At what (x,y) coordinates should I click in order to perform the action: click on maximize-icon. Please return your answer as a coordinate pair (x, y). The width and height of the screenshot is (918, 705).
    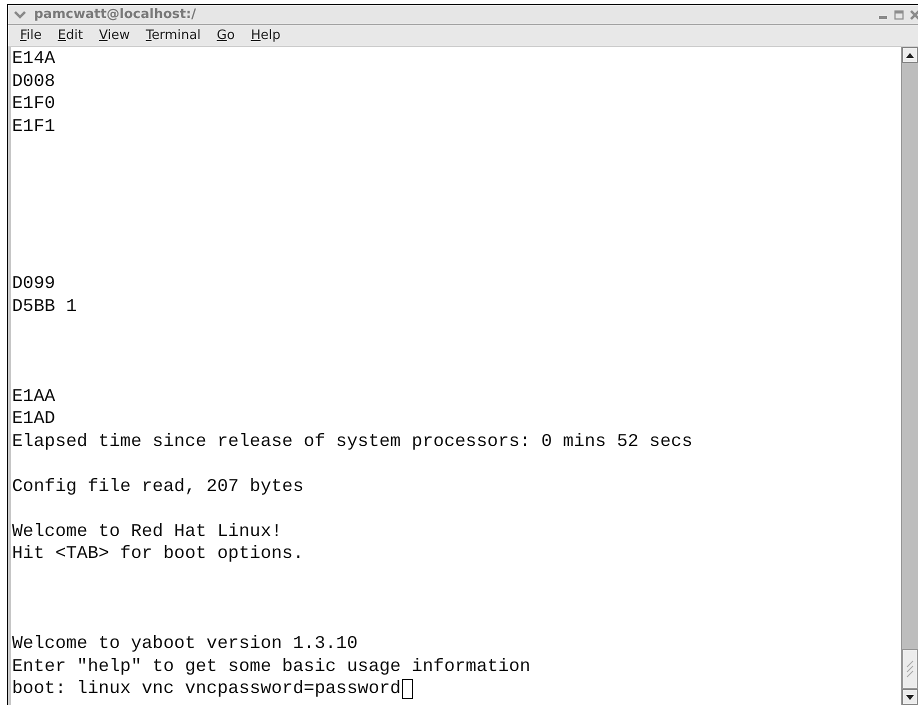
    Looking at the image, I should click on (899, 15).